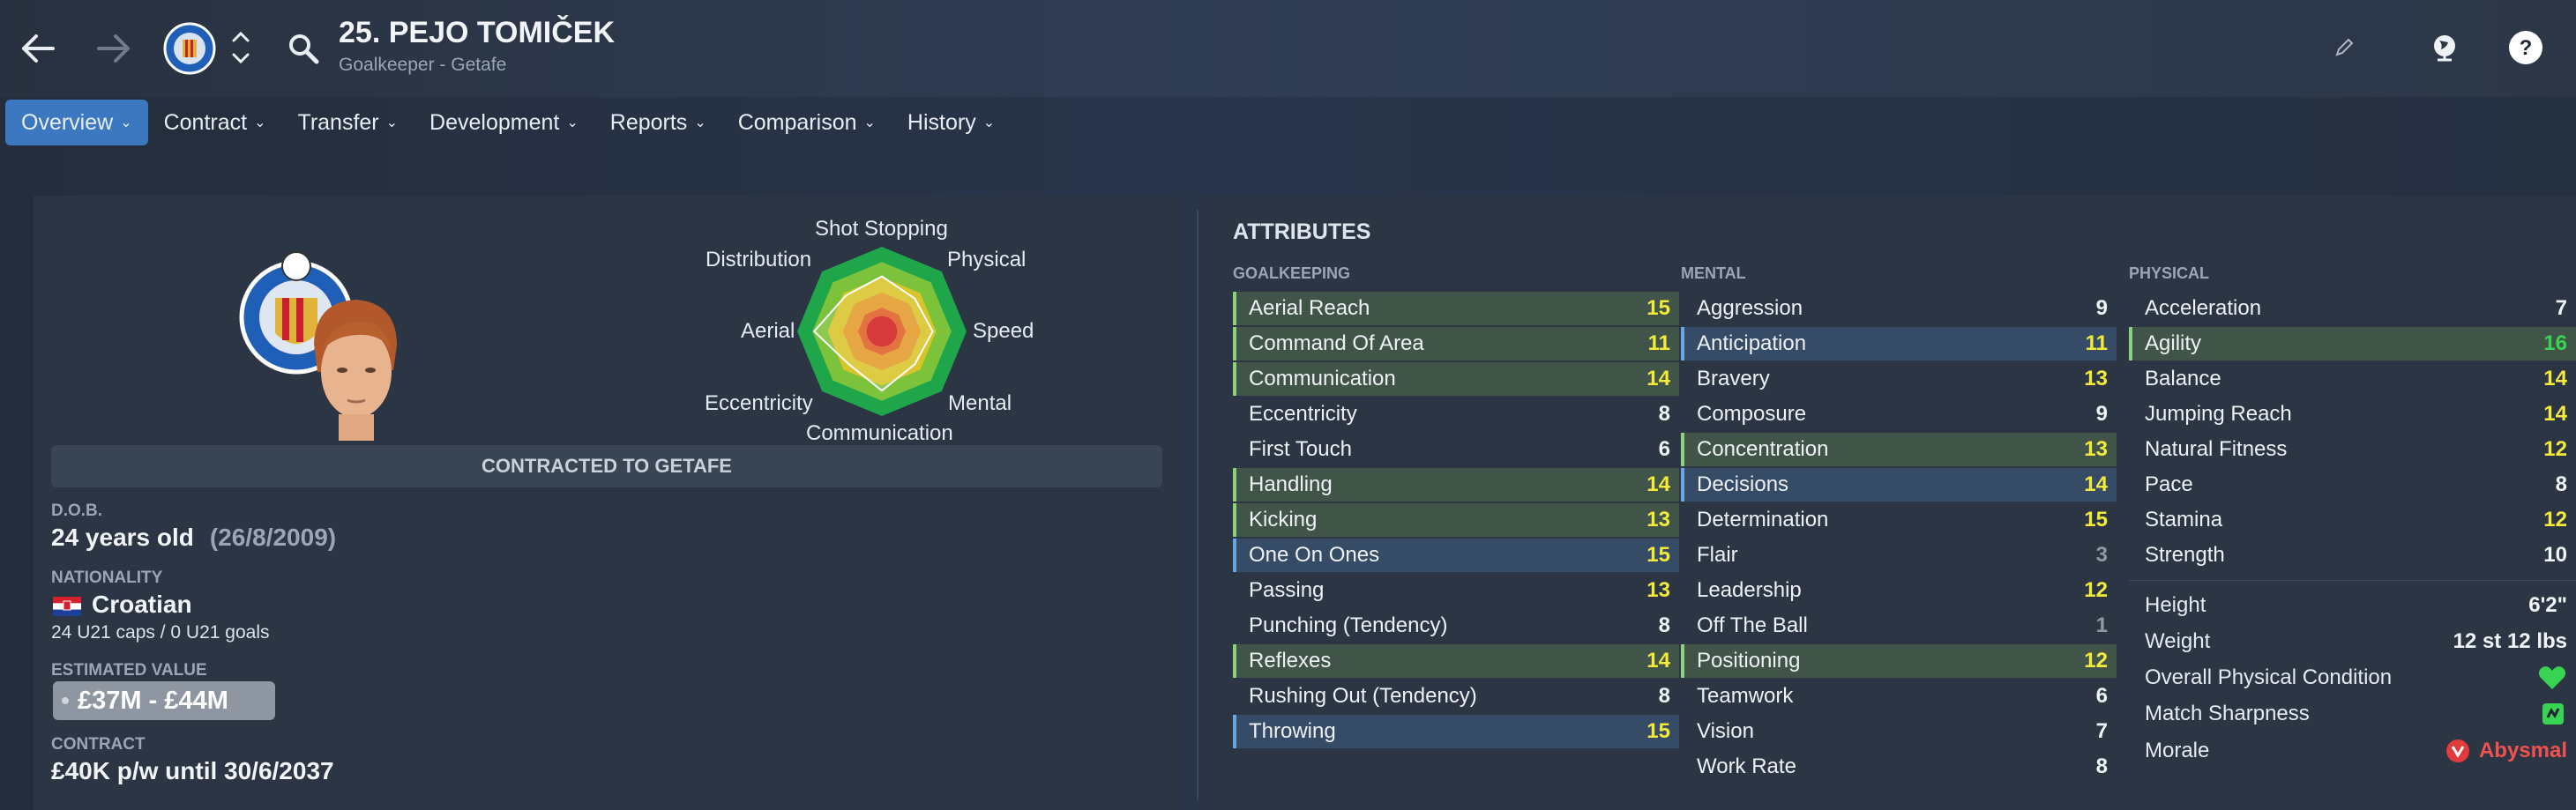 Image resolution: width=2576 pixels, height=810 pixels. What do you see at coordinates (1899, 520) in the screenshot?
I see `attribute-row: Determination 15` at bounding box center [1899, 520].